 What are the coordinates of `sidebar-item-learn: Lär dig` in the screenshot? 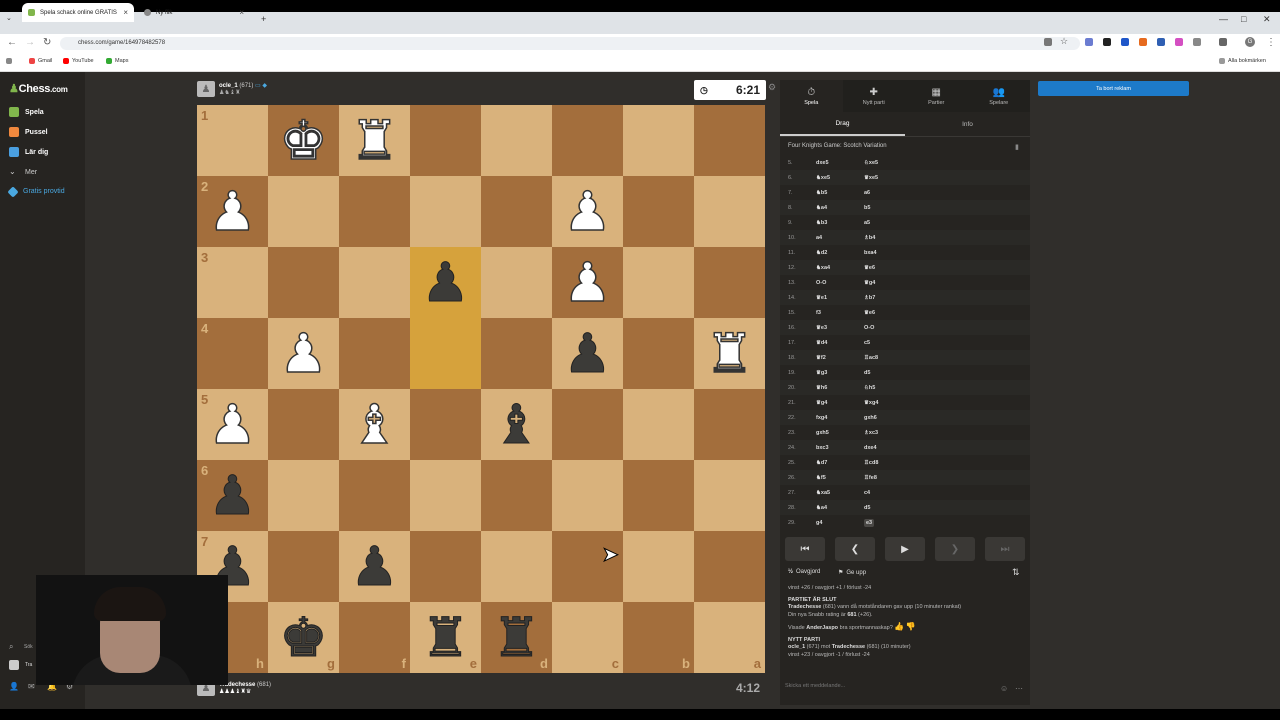 It's located at (28, 152).